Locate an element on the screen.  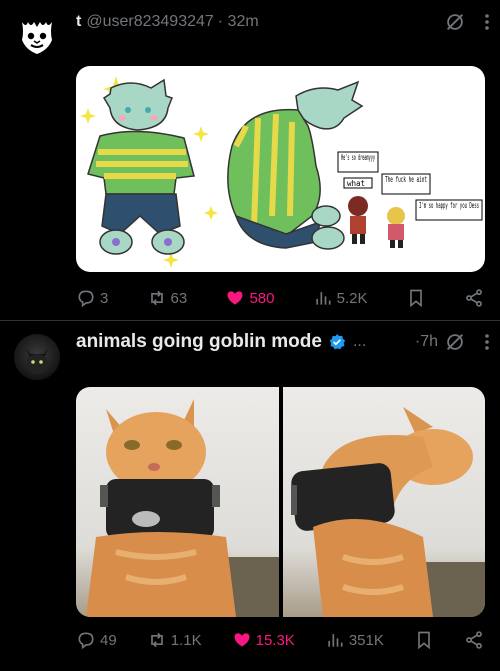
view-count: 351K is located at coordinates (366, 640).